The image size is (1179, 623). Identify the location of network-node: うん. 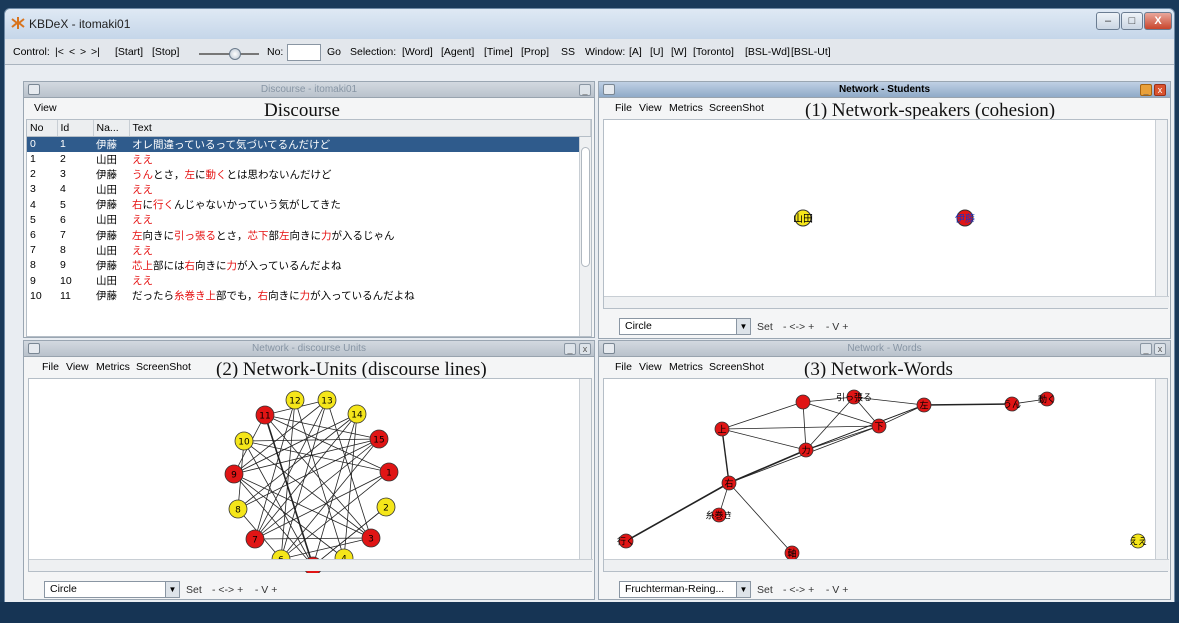
(1012, 404).